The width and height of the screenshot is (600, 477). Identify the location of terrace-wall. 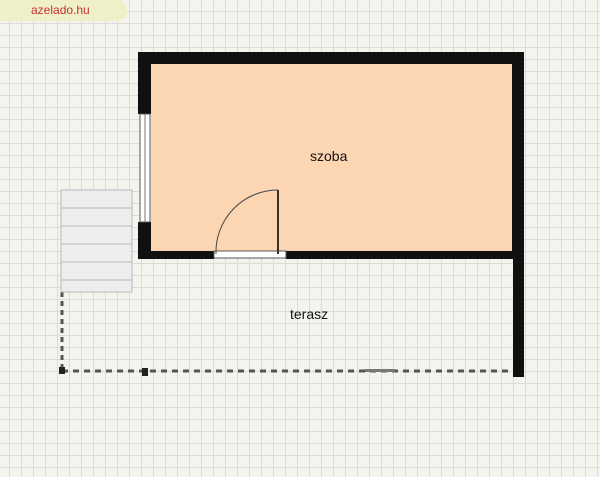
(518, 315).